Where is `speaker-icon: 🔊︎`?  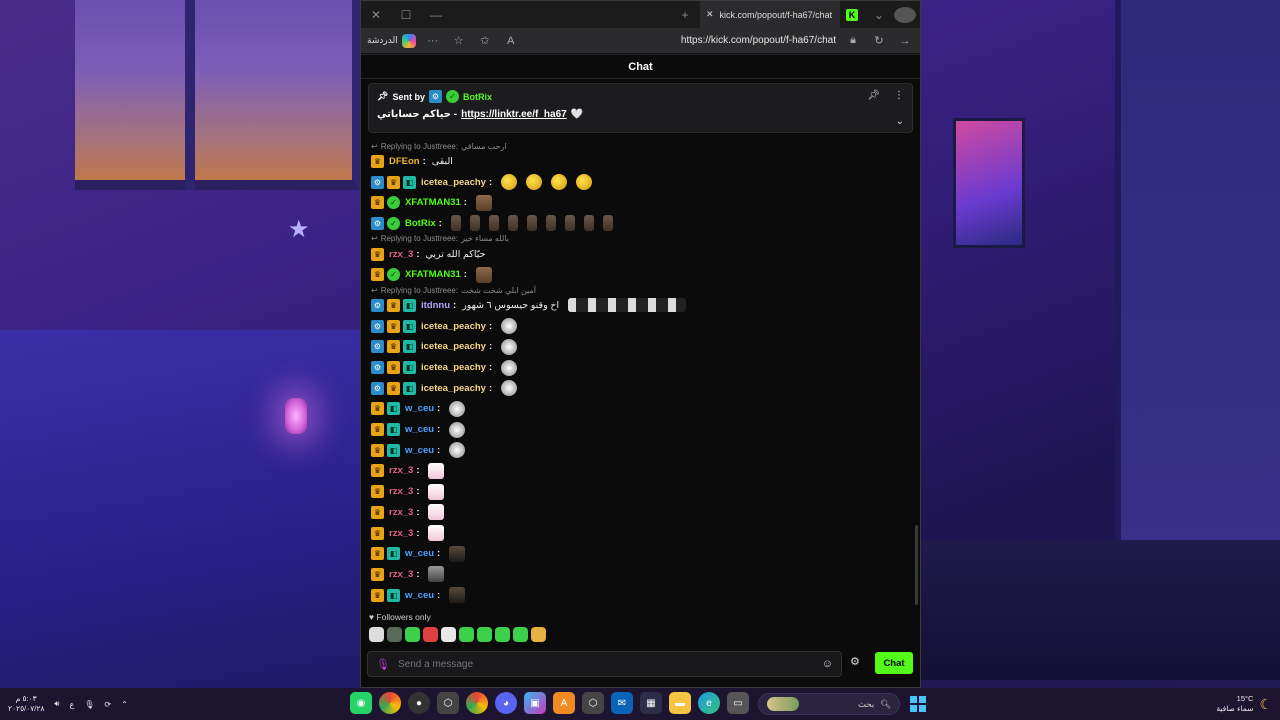 speaker-icon: 🔊︎ is located at coordinates (56, 704).